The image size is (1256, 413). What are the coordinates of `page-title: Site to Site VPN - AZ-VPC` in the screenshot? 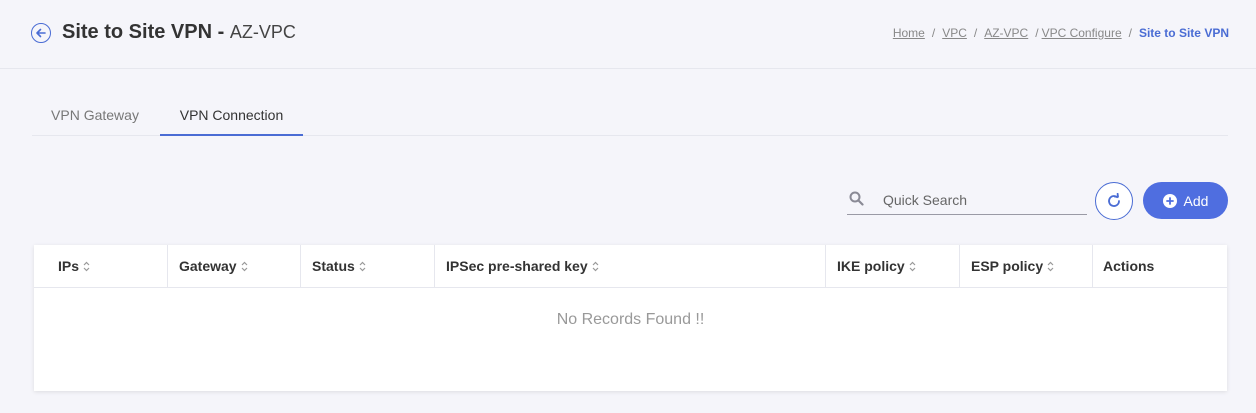 It's located at (179, 32).